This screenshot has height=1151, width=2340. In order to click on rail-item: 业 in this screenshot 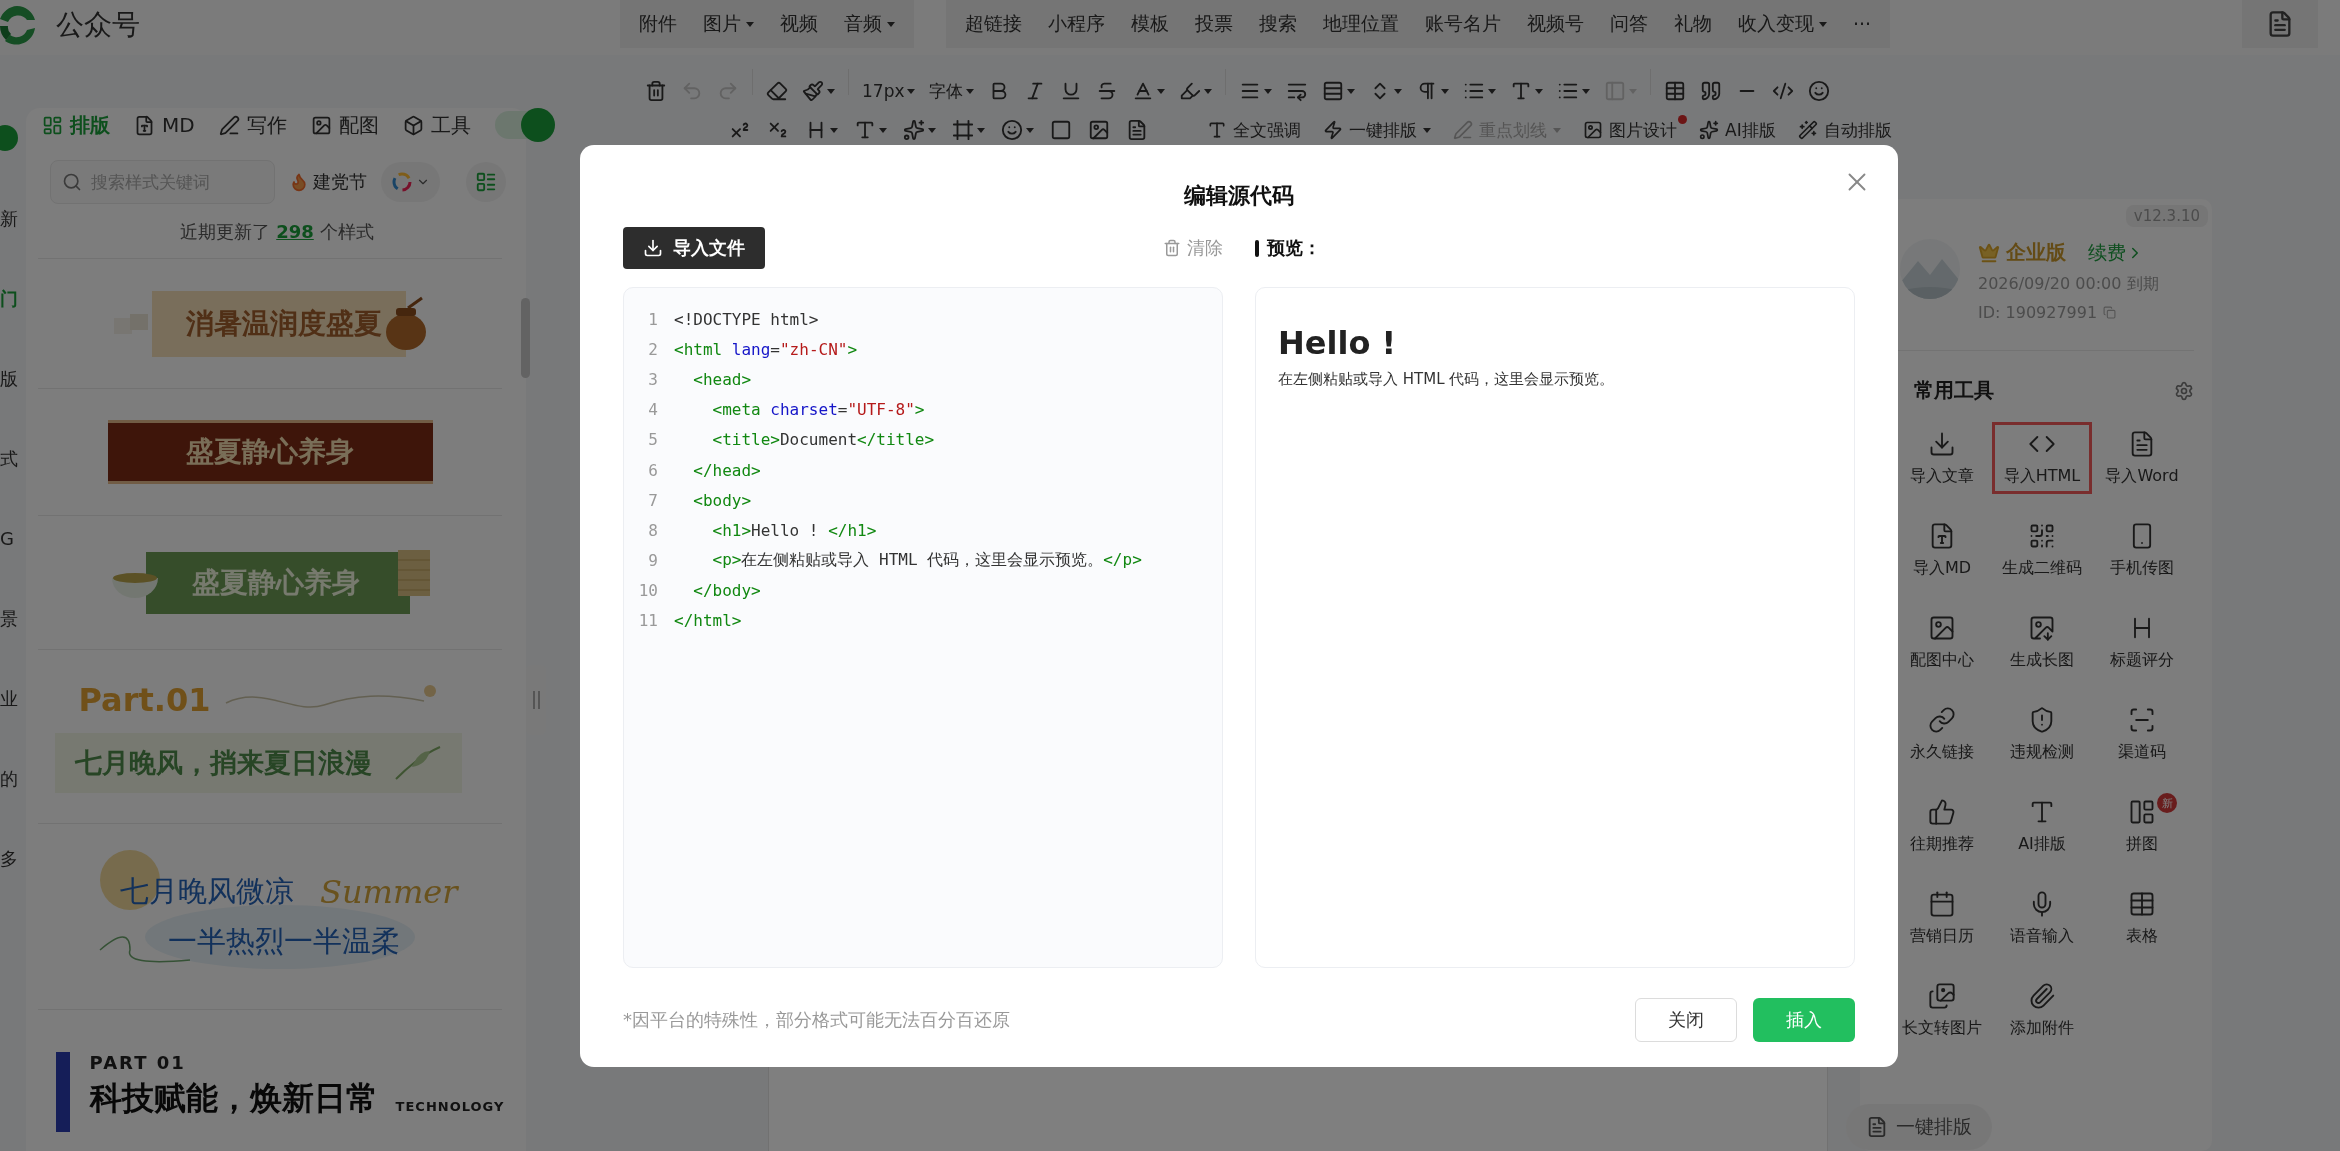, I will do `click(9, 699)`.